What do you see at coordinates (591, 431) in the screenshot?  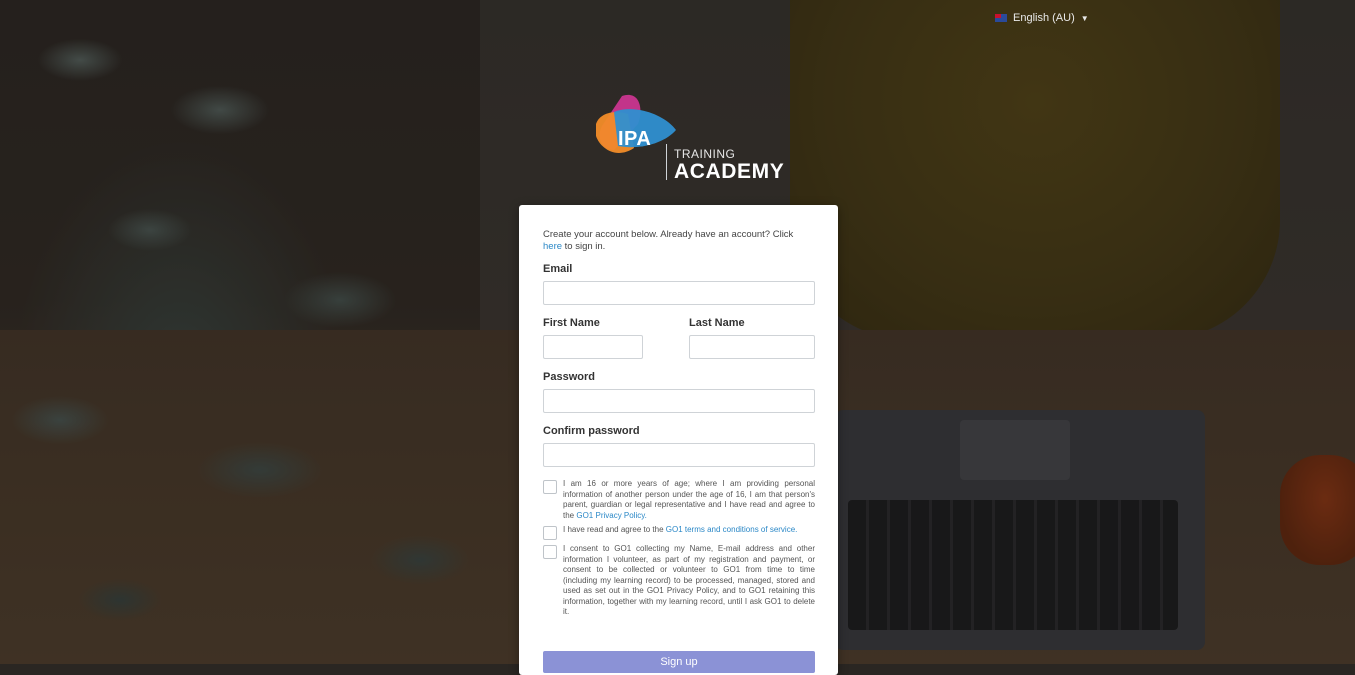 I see `confirm-password-label: Confirm password` at bounding box center [591, 431].